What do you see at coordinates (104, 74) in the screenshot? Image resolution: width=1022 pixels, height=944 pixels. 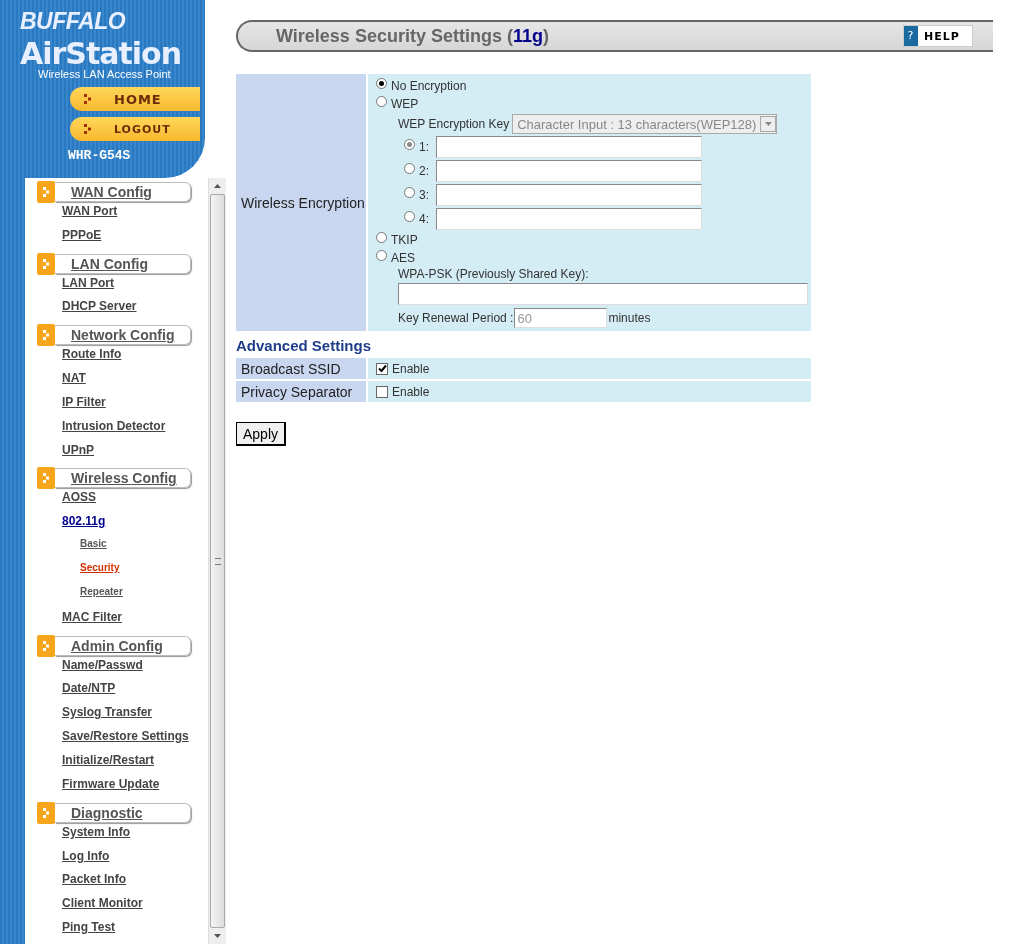 I see `tagline: Wireless LAN Access Point` at bounding box center [104, 74].